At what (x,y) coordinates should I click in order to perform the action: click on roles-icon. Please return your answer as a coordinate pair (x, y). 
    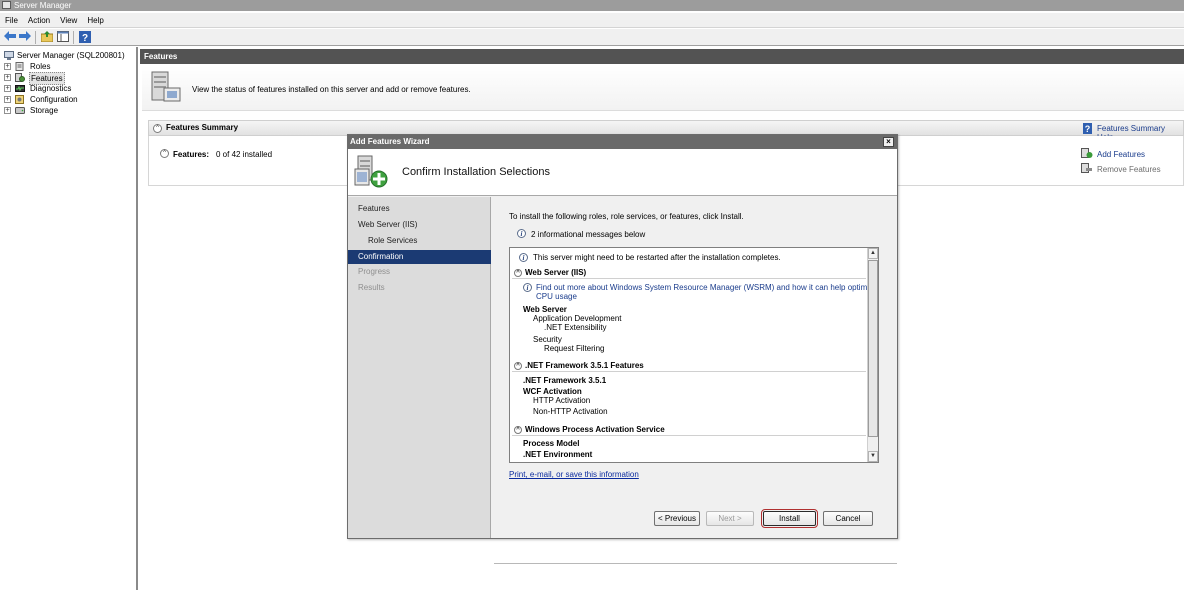
    Looking at the image, I should click on (19, 66).